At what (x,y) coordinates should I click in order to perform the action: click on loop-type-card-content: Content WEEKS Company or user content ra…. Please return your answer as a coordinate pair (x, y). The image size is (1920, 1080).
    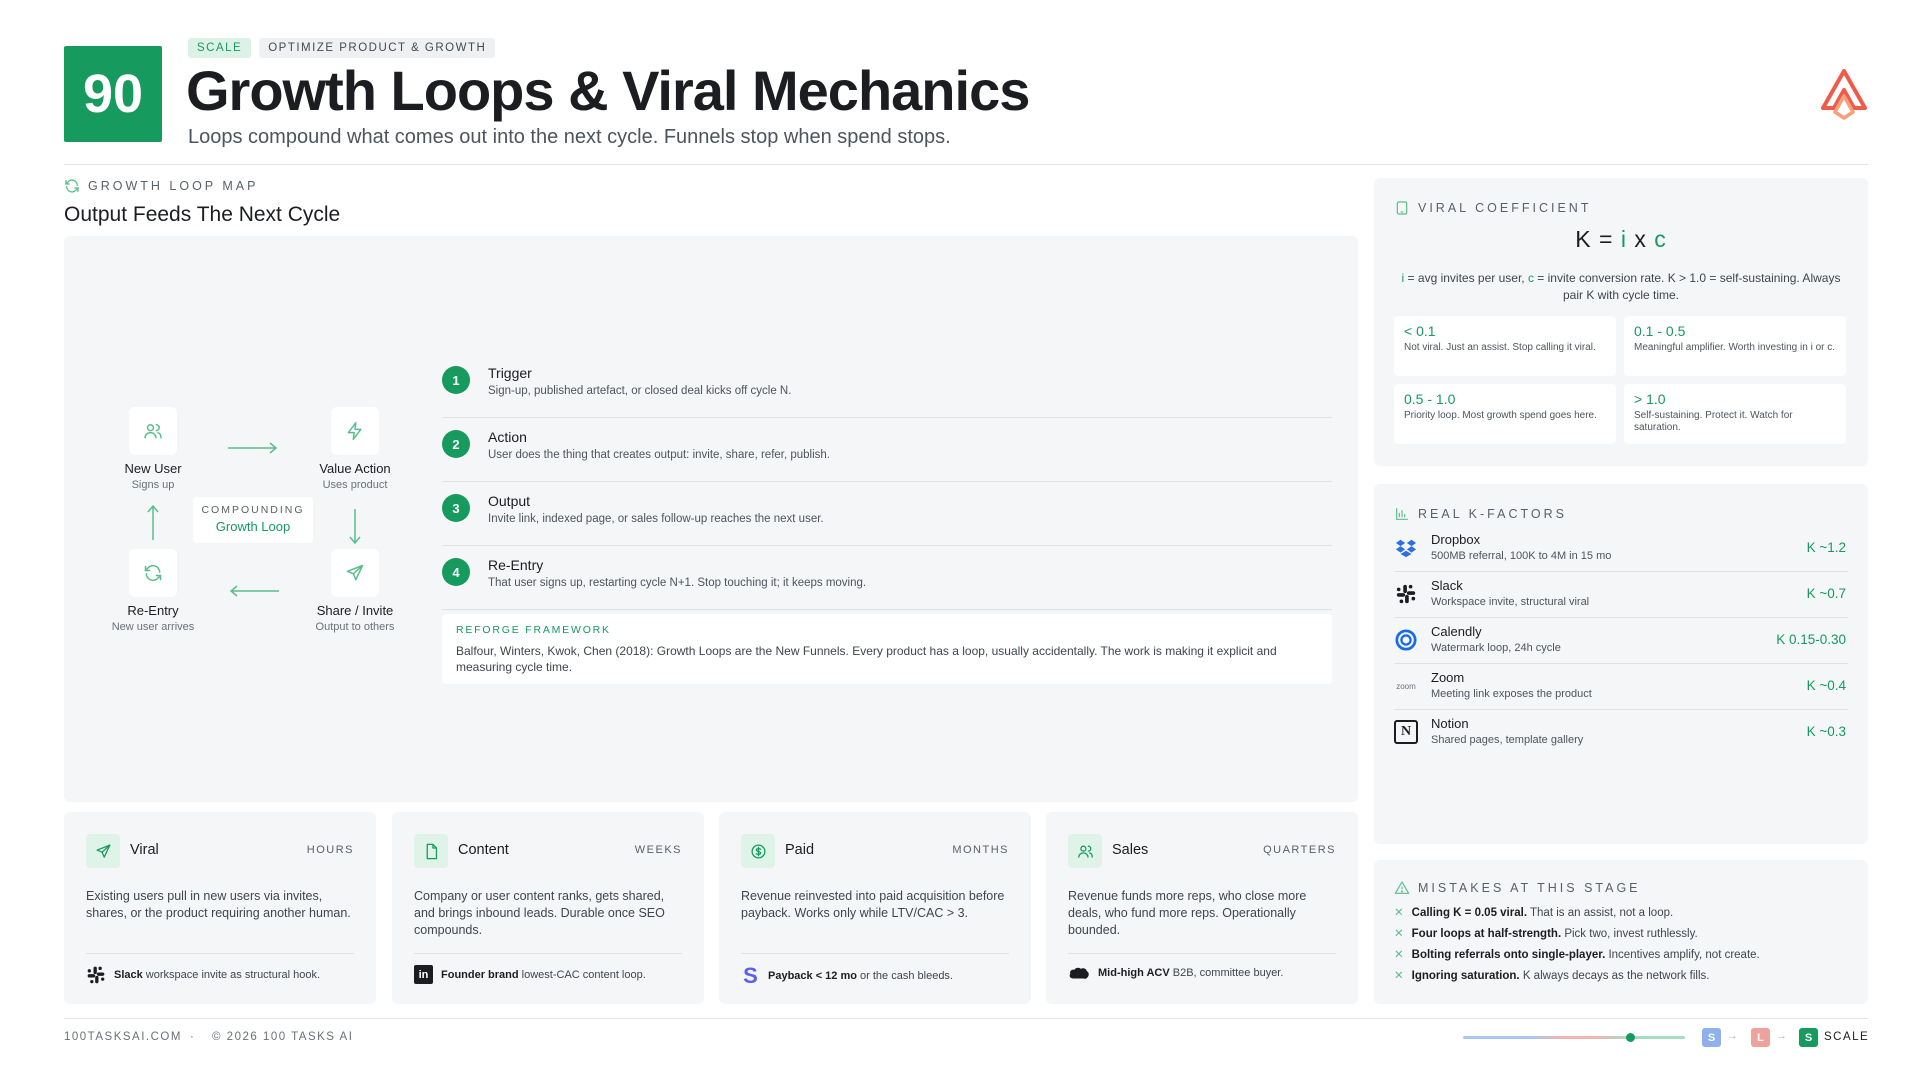
    Looking at the image, I should click on (548, 908).